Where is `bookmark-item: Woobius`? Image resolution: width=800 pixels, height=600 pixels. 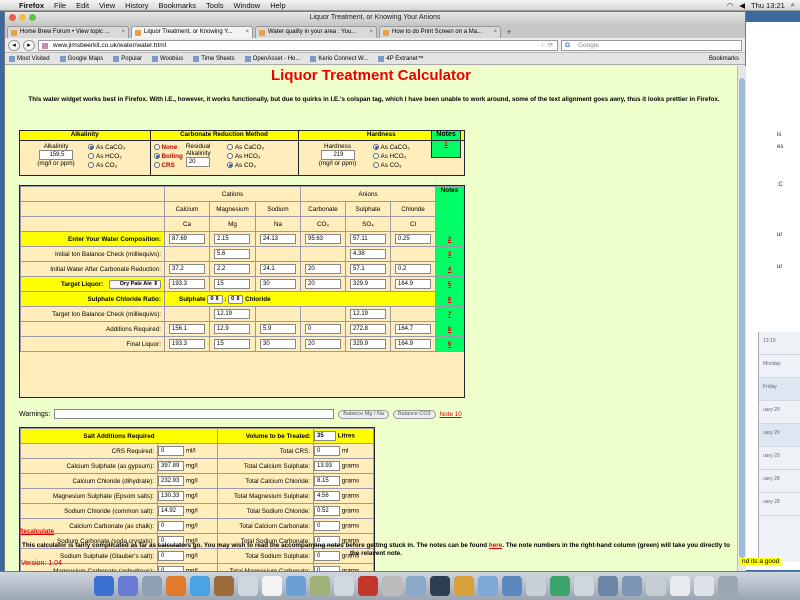 bookmark-item: Woobius is located at coordinates (167, 58).